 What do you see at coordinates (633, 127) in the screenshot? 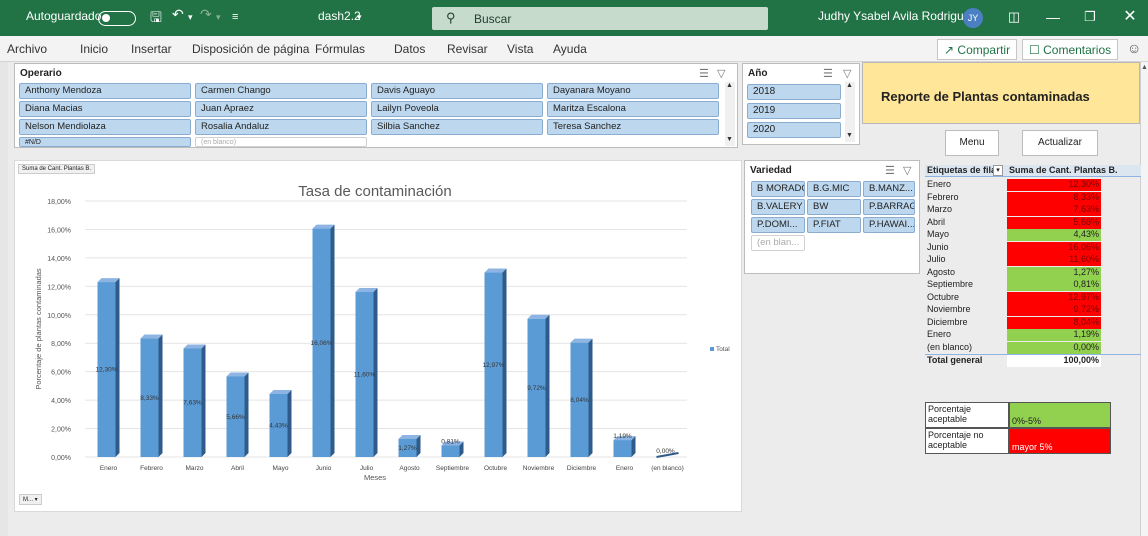
I see `slicer-item: Teresa Sanchez` at bounding box center [633, 127].